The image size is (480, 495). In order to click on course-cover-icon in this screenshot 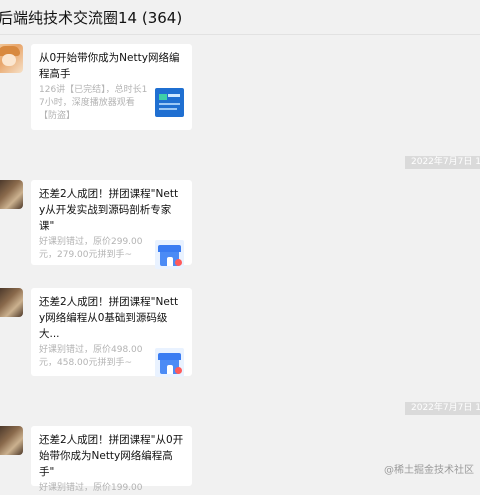, I will do `click(169, 102)`.